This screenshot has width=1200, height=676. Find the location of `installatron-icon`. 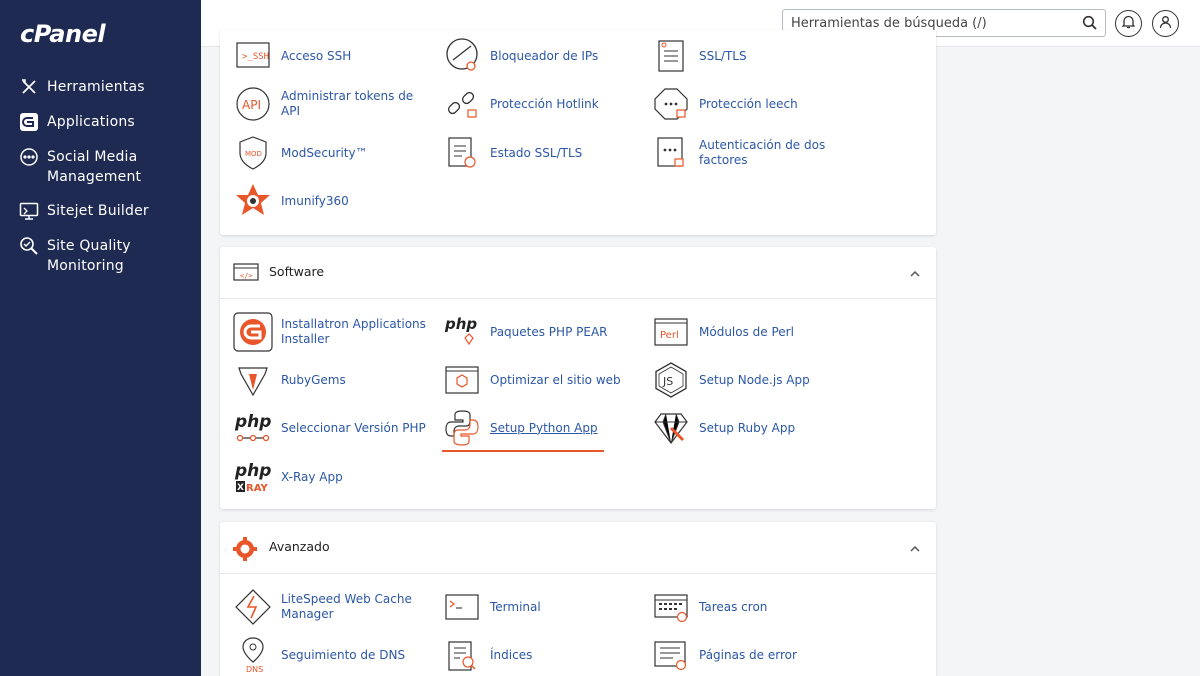

installatron-icon is located at coordinates (253, 332).